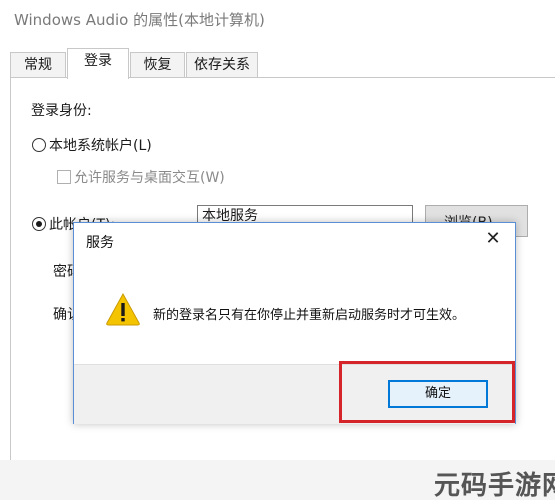  What do you see at coordinates (38, 65) in the screenshot?
I see `tab-general: 常规` at bounding box center [38, 65].